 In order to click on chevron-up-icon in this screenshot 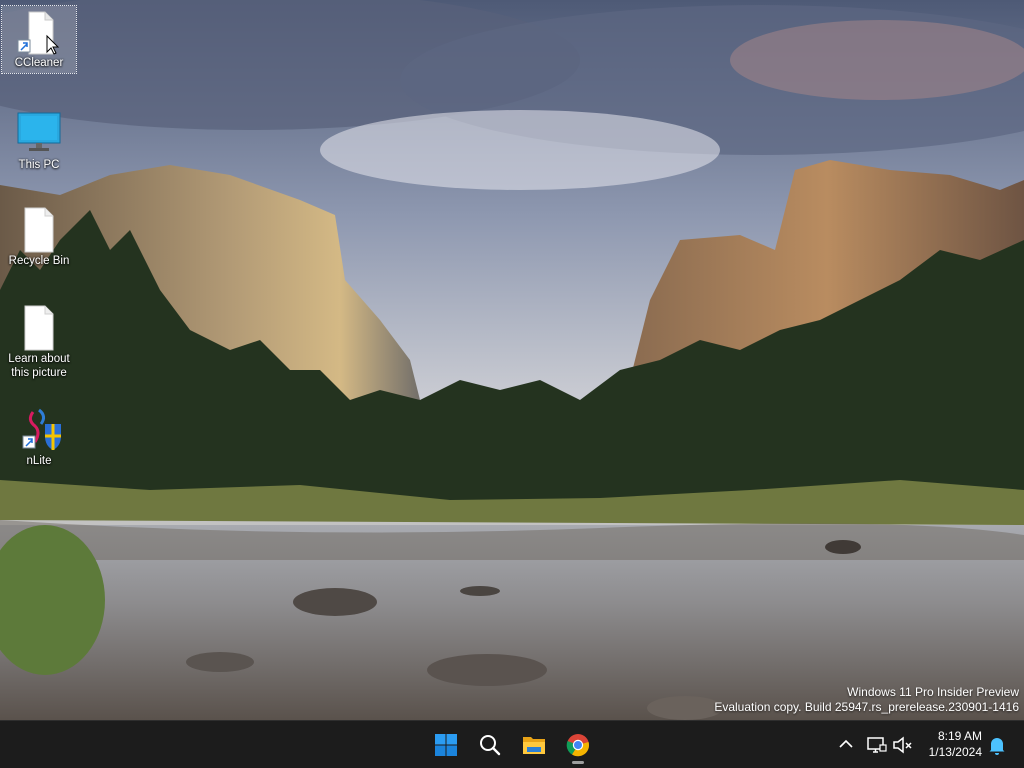, I will do `click(846, 743)`.